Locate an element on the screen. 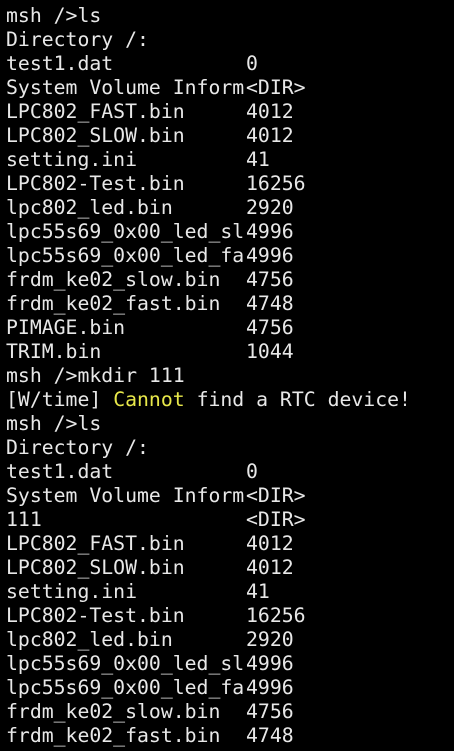 The width and height of the screenshot is (454, 751). warning-message: find a RTC device! is located at coordinates (297, 399).